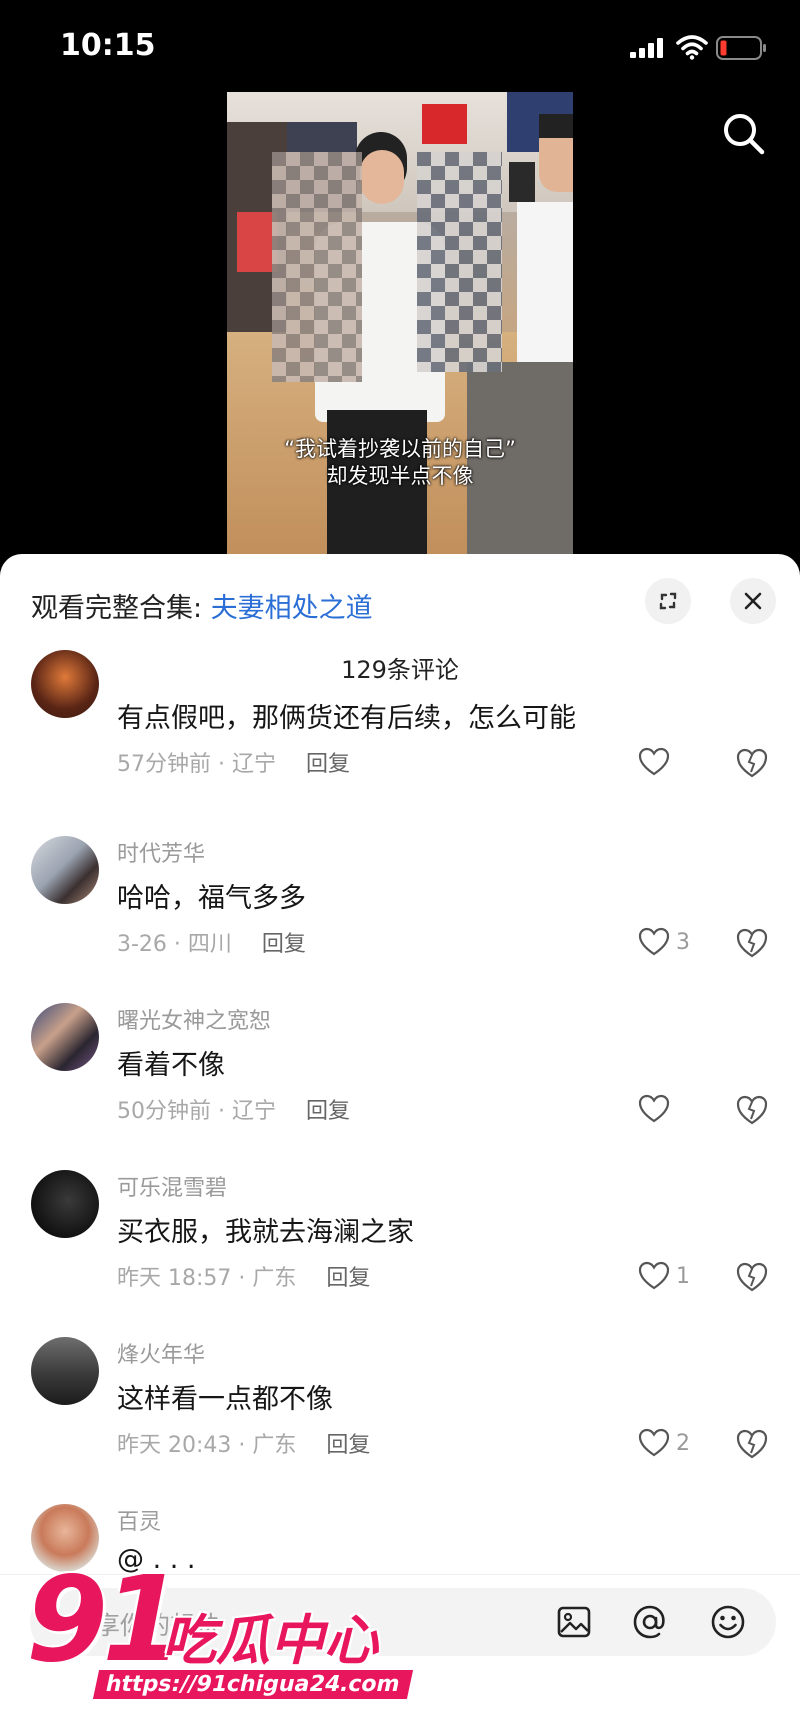 This screenshot has width=800, height=1732. I want to click on comment-username: 烽火年华, so click(161, 1353).